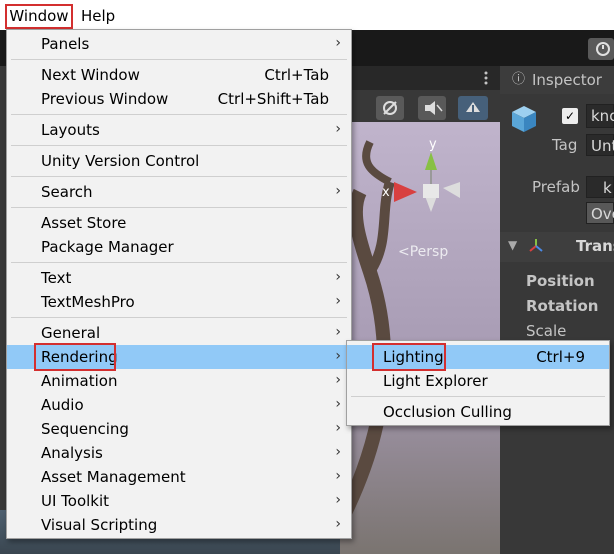 This screenshot has width=614, height=554. Describe the element at coordinates (560, 357) in the screenshot. I see `shortcut-label: Ctrl+9` at that location.